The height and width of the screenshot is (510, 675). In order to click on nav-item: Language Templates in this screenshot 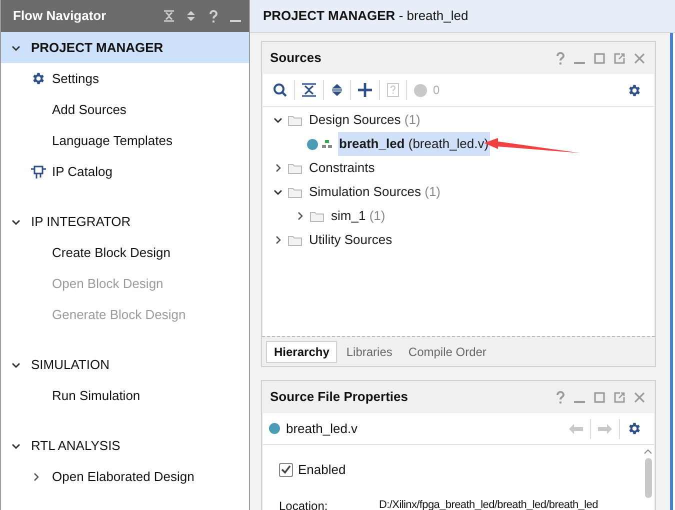, I will do `click(112, 140)`.